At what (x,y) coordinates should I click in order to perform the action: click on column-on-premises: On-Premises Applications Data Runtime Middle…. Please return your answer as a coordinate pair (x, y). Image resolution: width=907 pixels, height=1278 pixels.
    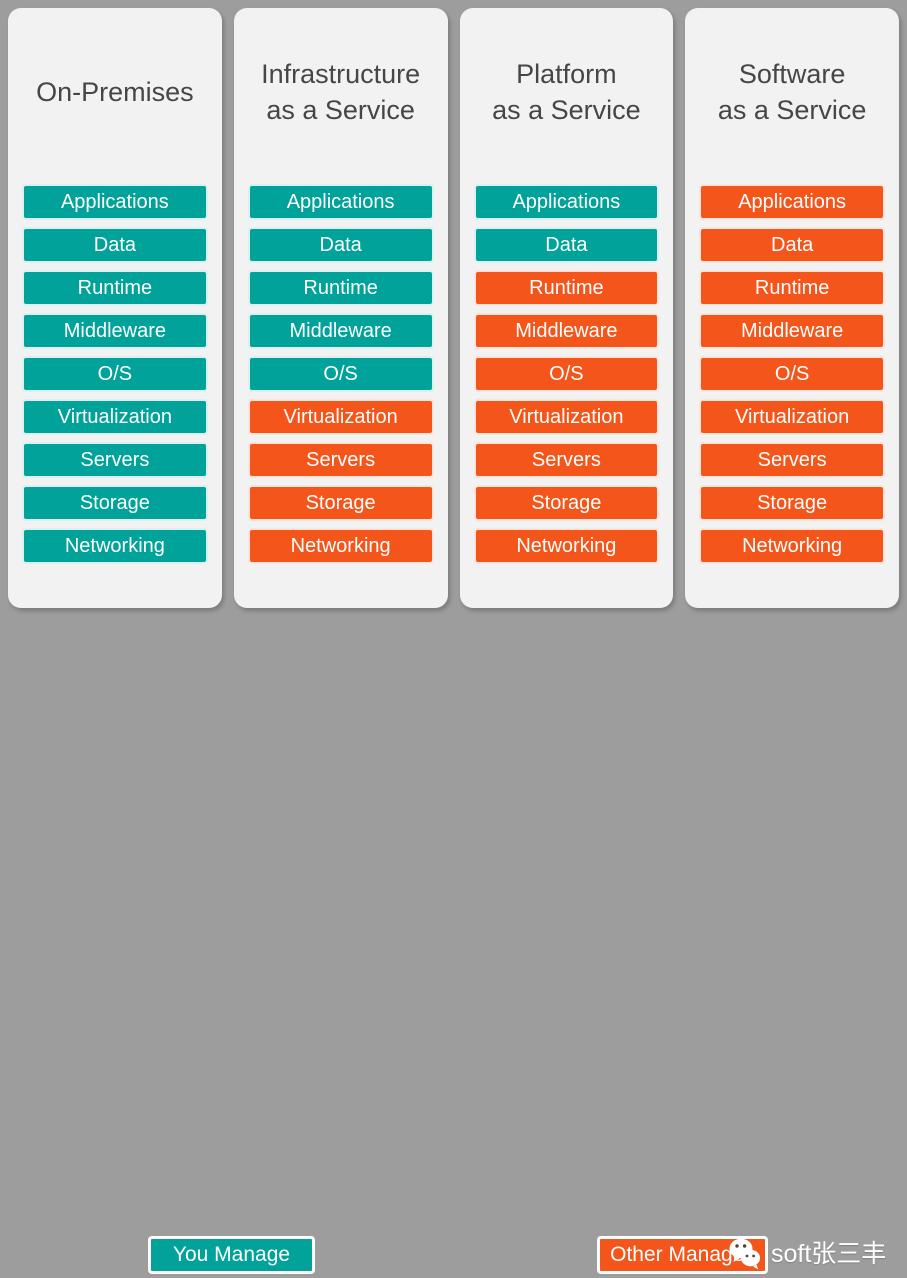
    Looking at the image, I should click on (115, 308).